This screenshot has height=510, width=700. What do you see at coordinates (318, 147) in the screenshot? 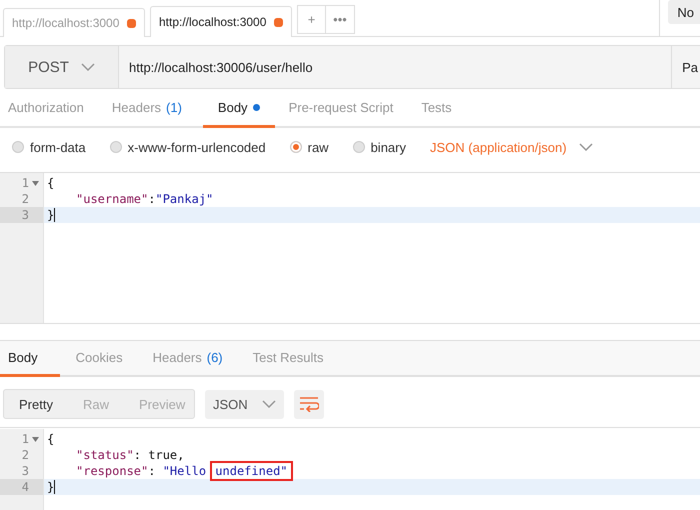
I see `radio-label: raw` at bounding box center [318, 147].